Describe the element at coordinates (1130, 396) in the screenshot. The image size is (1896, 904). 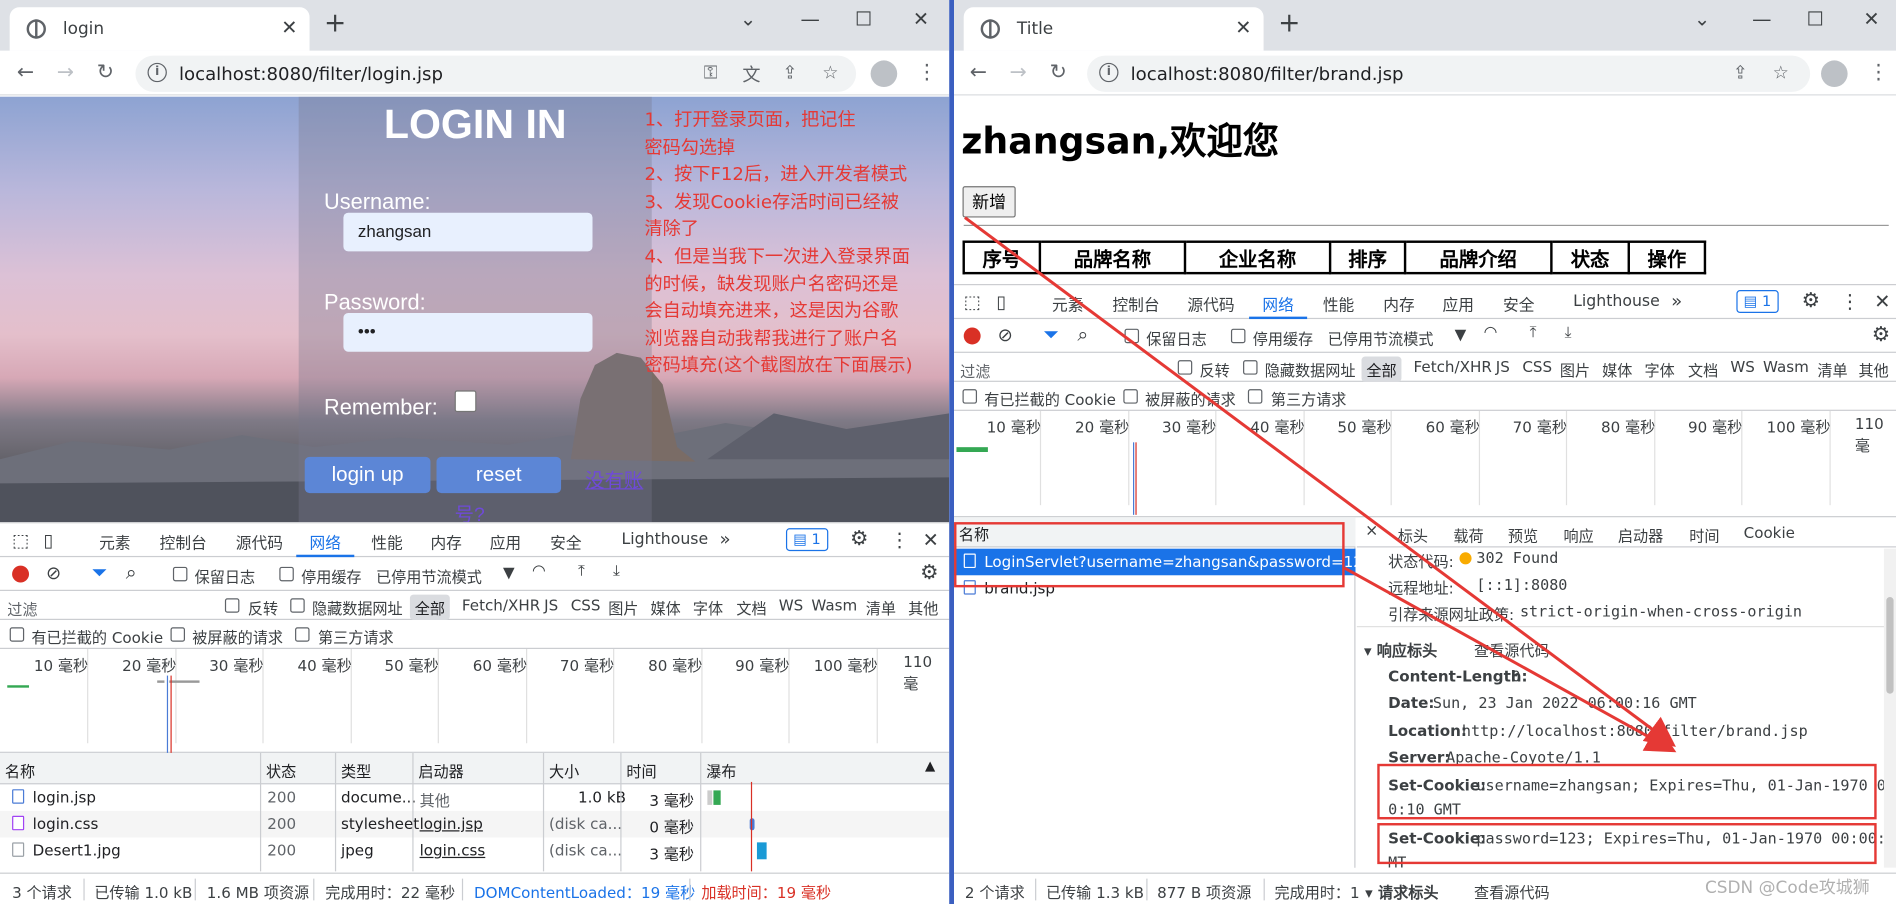
I see `blocked-requests-checkbox` at that location.